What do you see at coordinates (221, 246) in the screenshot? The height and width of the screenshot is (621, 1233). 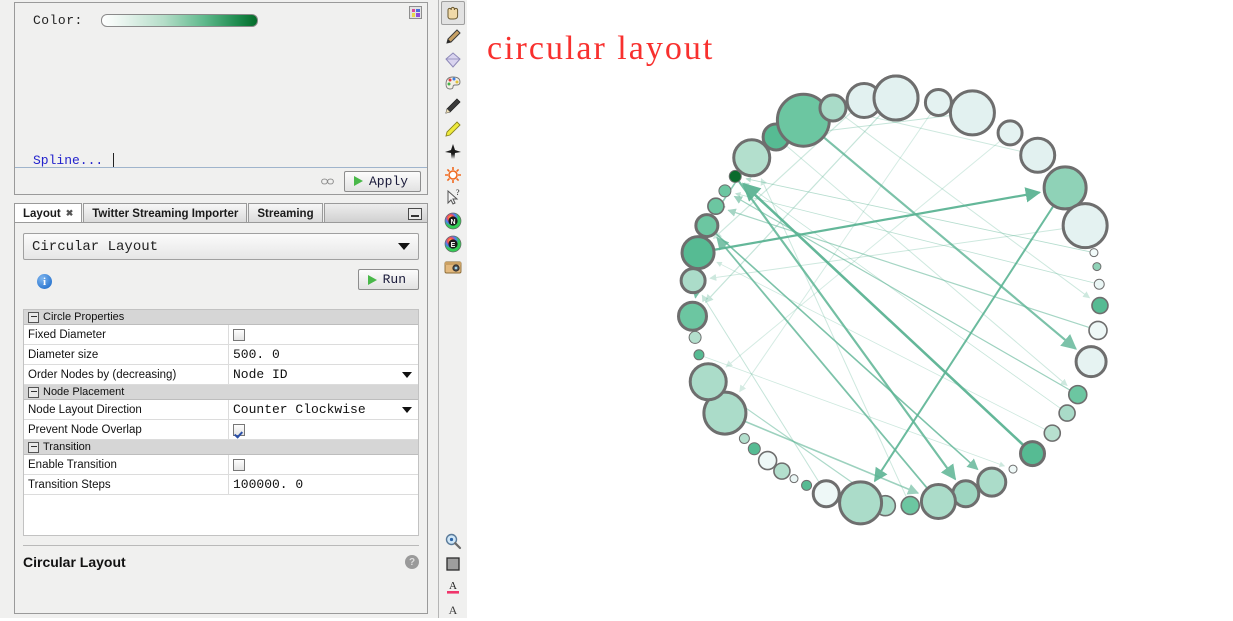 I see `layout-selector-combo: Circular Layout` at bounding box center [221, 246].